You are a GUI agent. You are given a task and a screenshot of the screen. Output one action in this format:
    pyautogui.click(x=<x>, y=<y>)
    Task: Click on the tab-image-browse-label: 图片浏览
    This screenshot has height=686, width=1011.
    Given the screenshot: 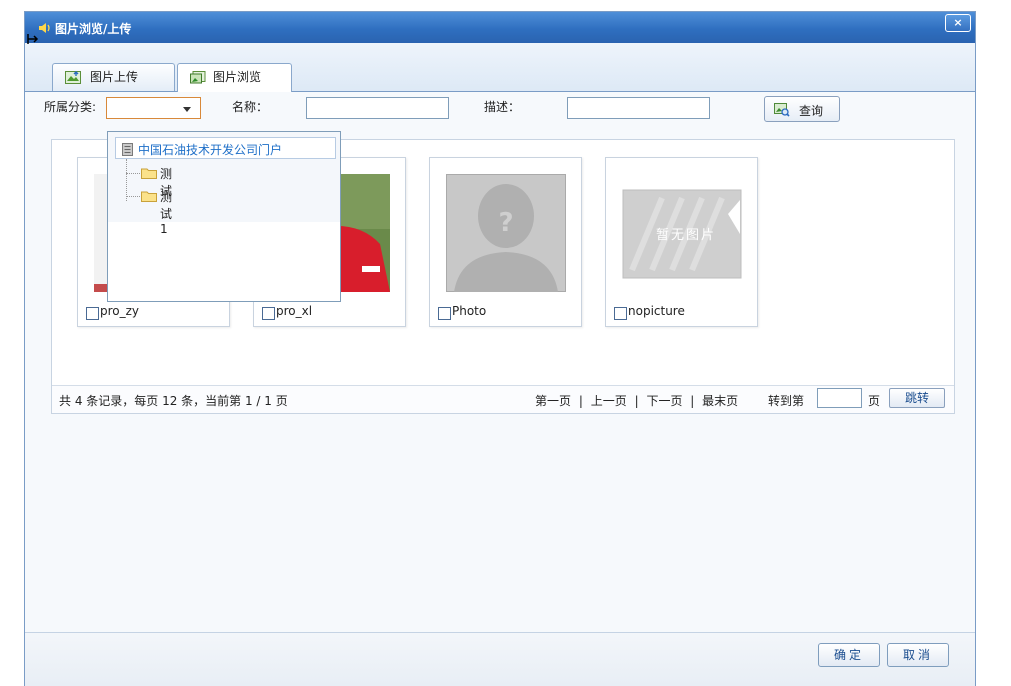 What is the action you would take?
    pyautogui.click(x=237, y=77)
    